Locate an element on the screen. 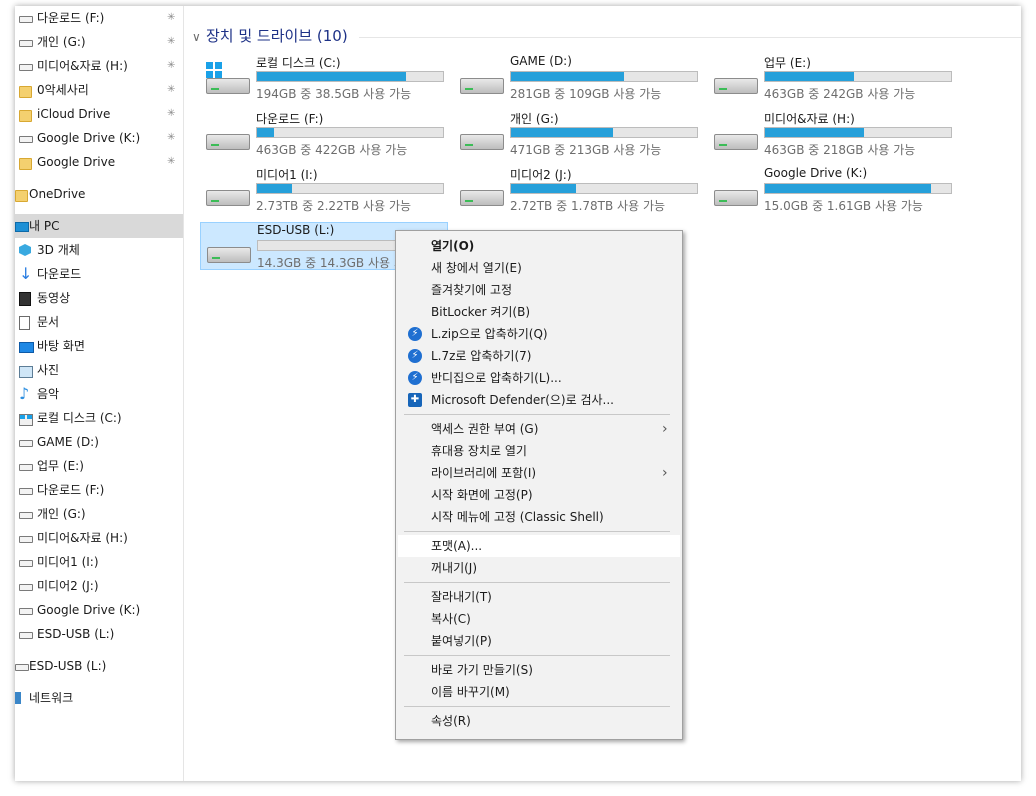 The image size is (1036, 796). context-menu-item: 꺼내기(J) is located at coordinates (539, 568).